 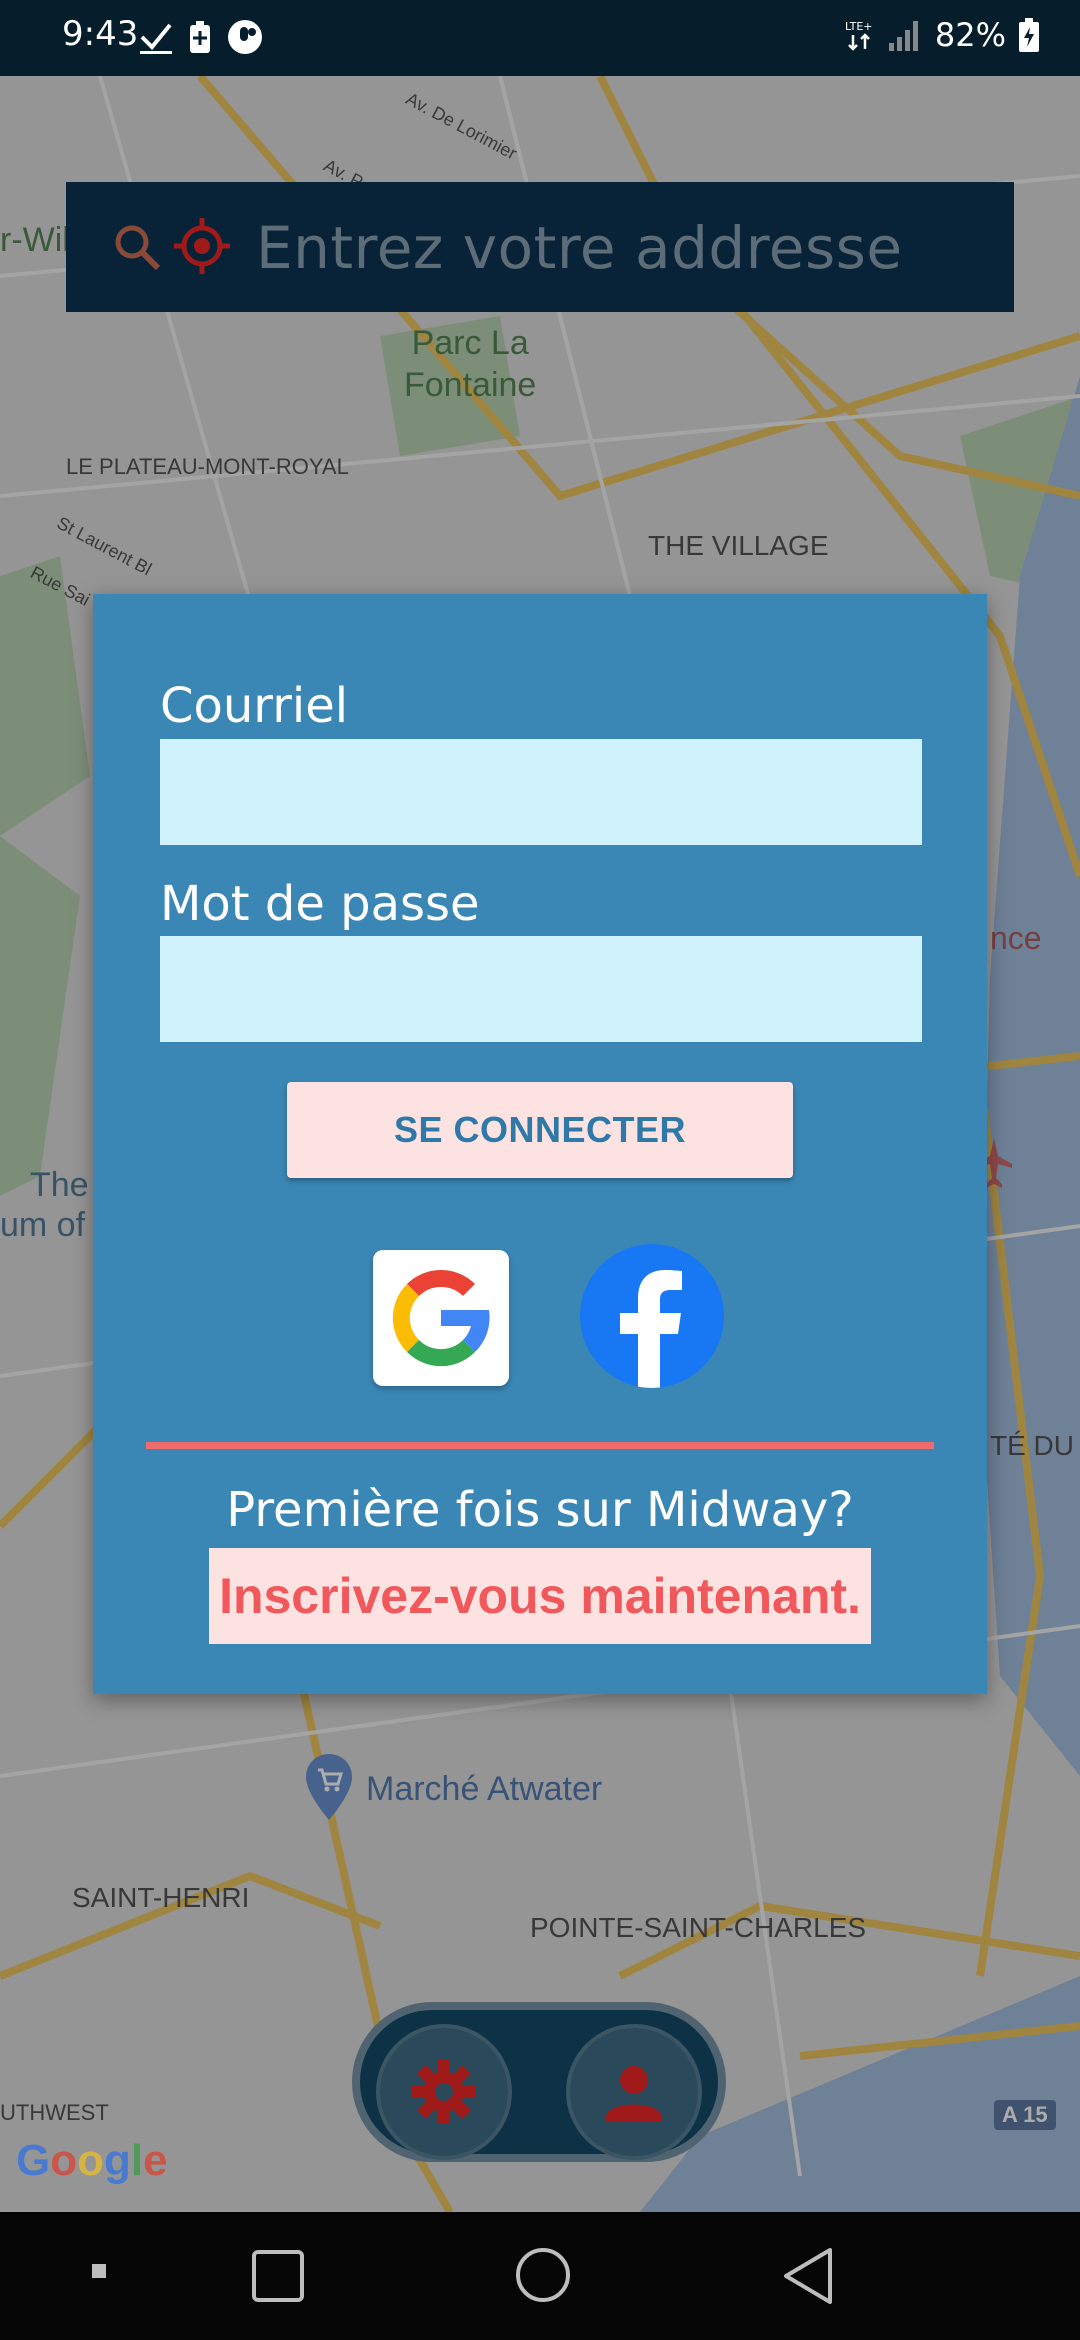 What do you see at coordinates (541, 792) in the screenshot?
I see `email-field` at bounding box center [541, 792].